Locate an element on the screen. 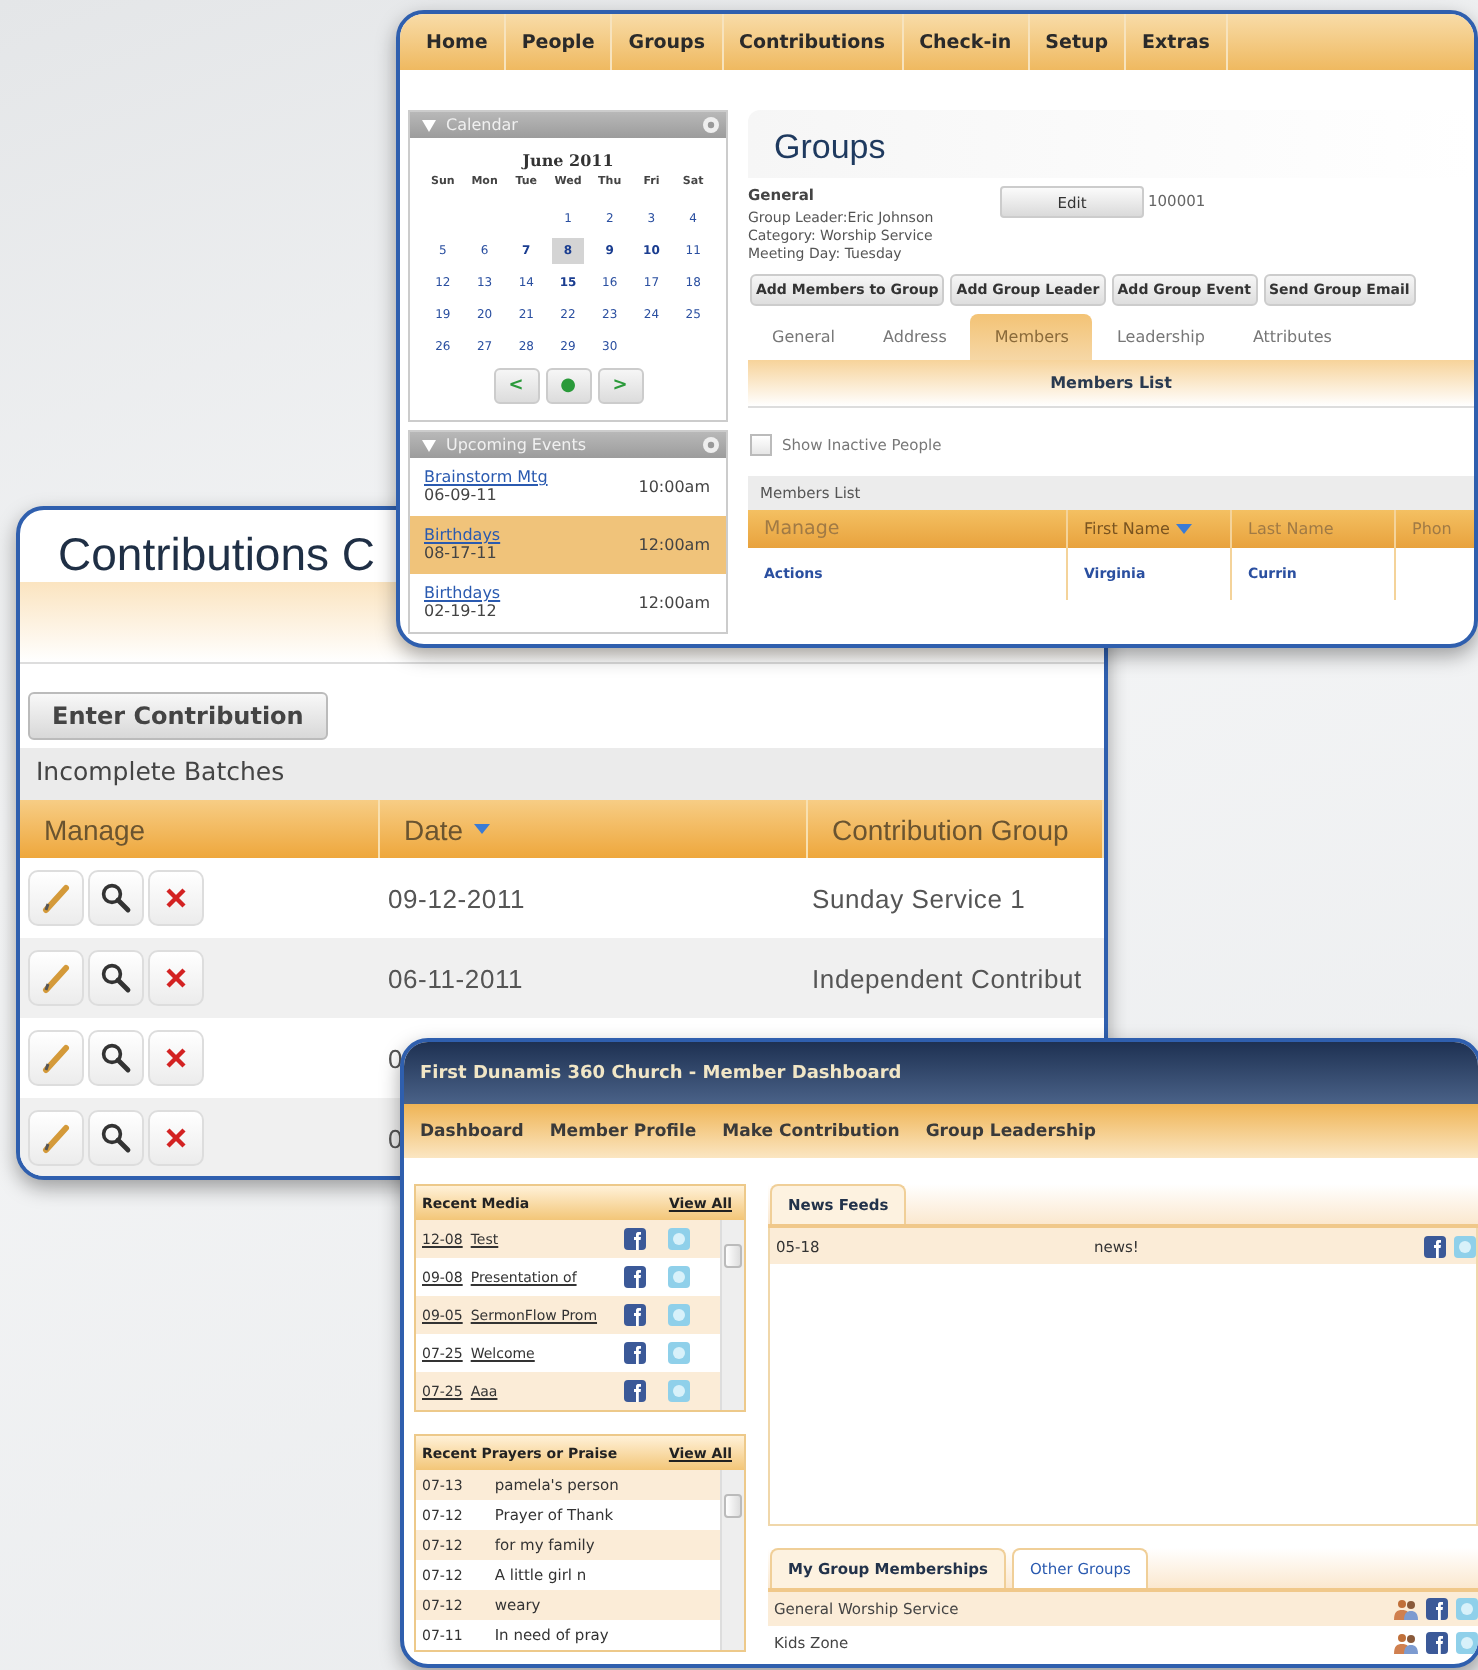  nav-item: Make Contribution is located at coordinates (811, 1131).